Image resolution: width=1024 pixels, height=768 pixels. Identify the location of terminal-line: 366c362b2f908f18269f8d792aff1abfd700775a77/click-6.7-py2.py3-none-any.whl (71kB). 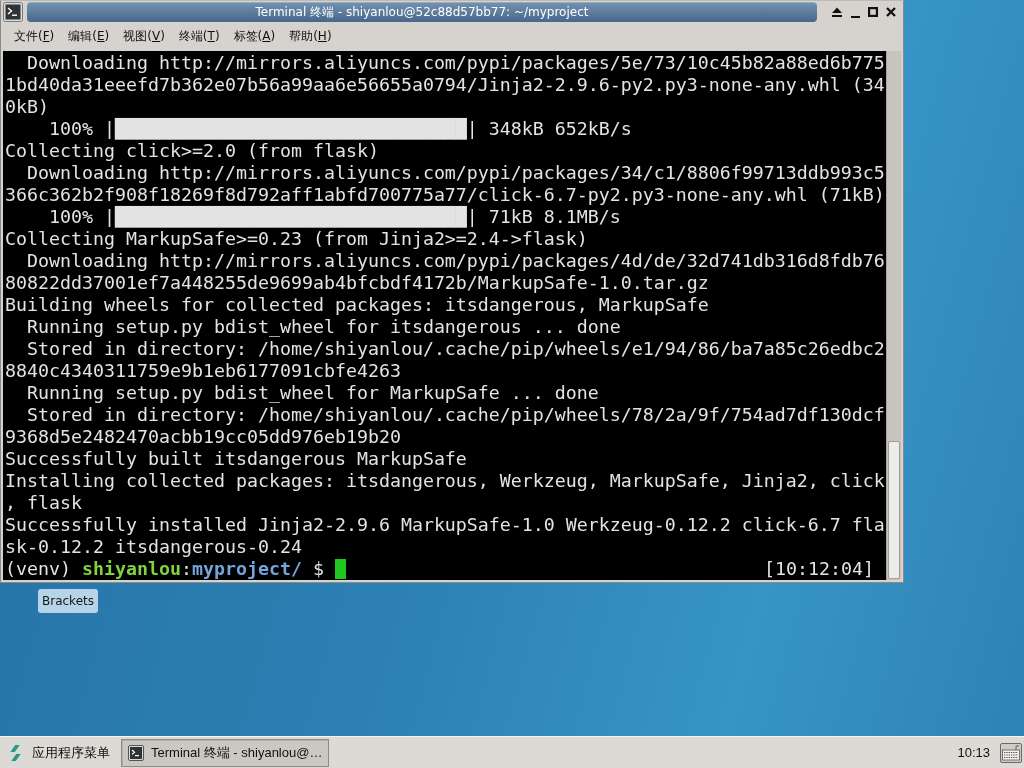
(445, 195).